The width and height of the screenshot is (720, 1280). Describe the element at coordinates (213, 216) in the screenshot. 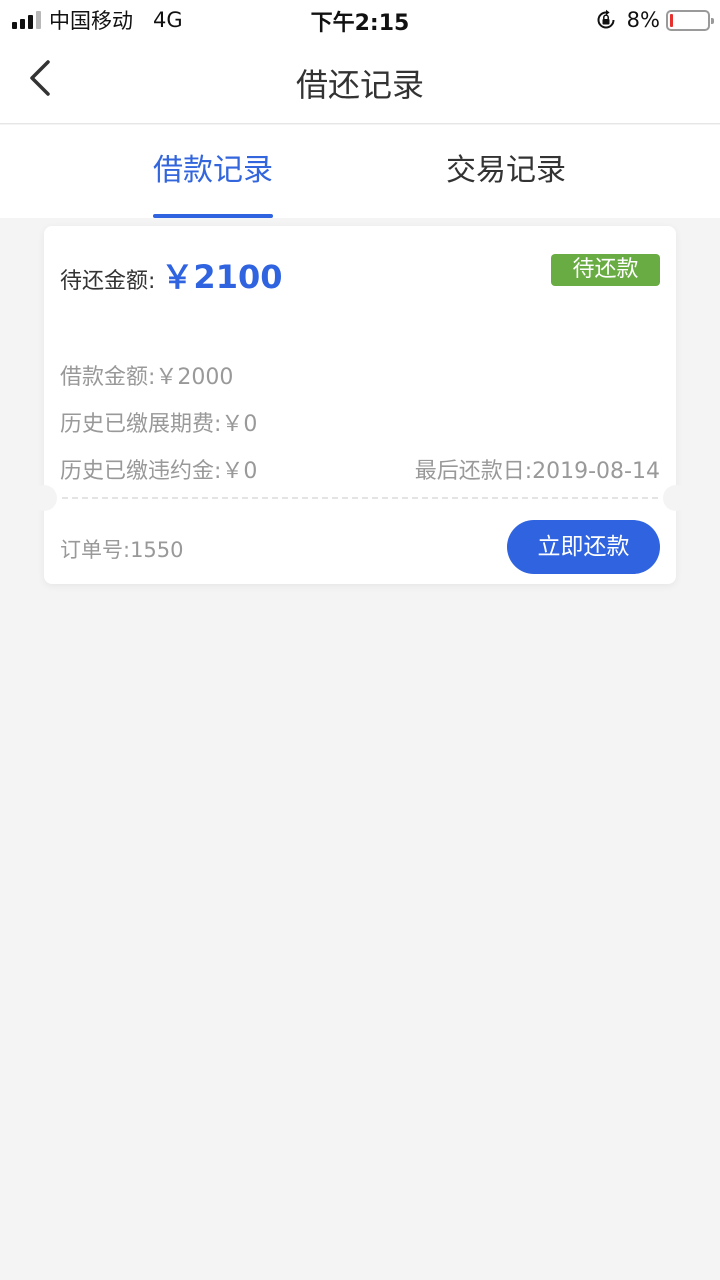

I see `active-tab-indicator` at that location.